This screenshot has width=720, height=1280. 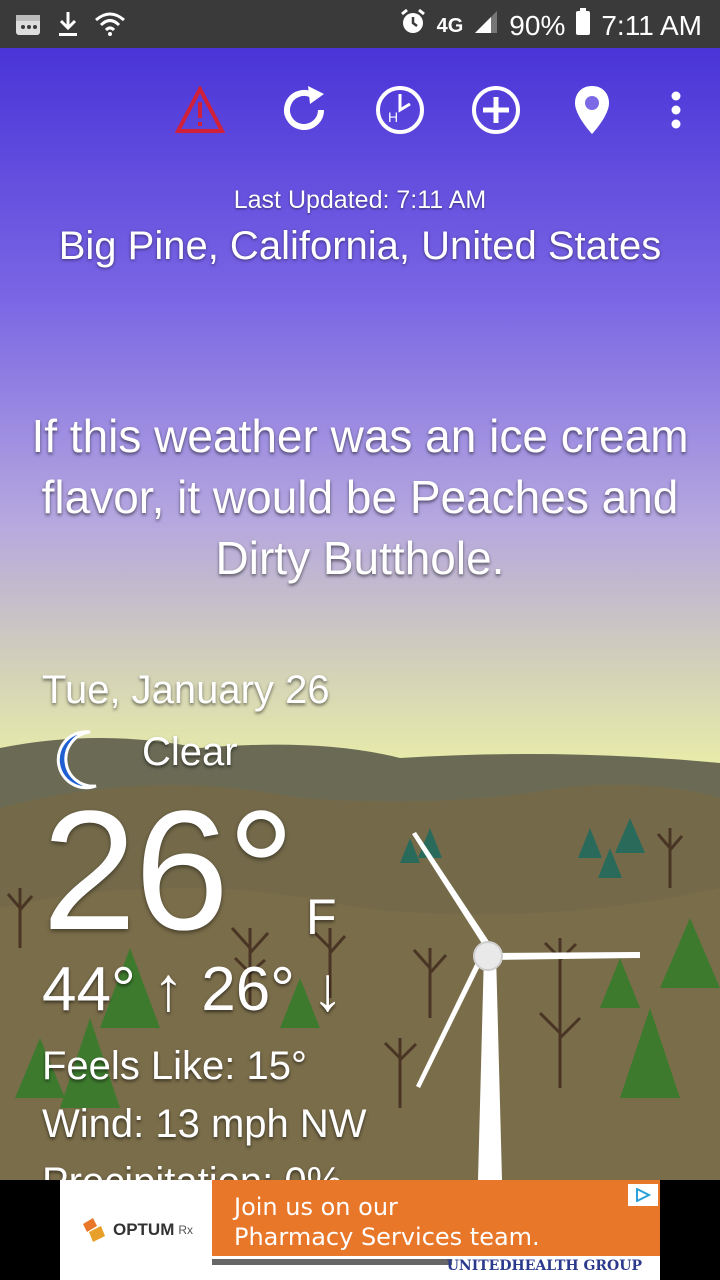 What do you see at coordinates (413, 25) in the screenshot?
I see `alarm-icon` at bounding box center [413, 25].